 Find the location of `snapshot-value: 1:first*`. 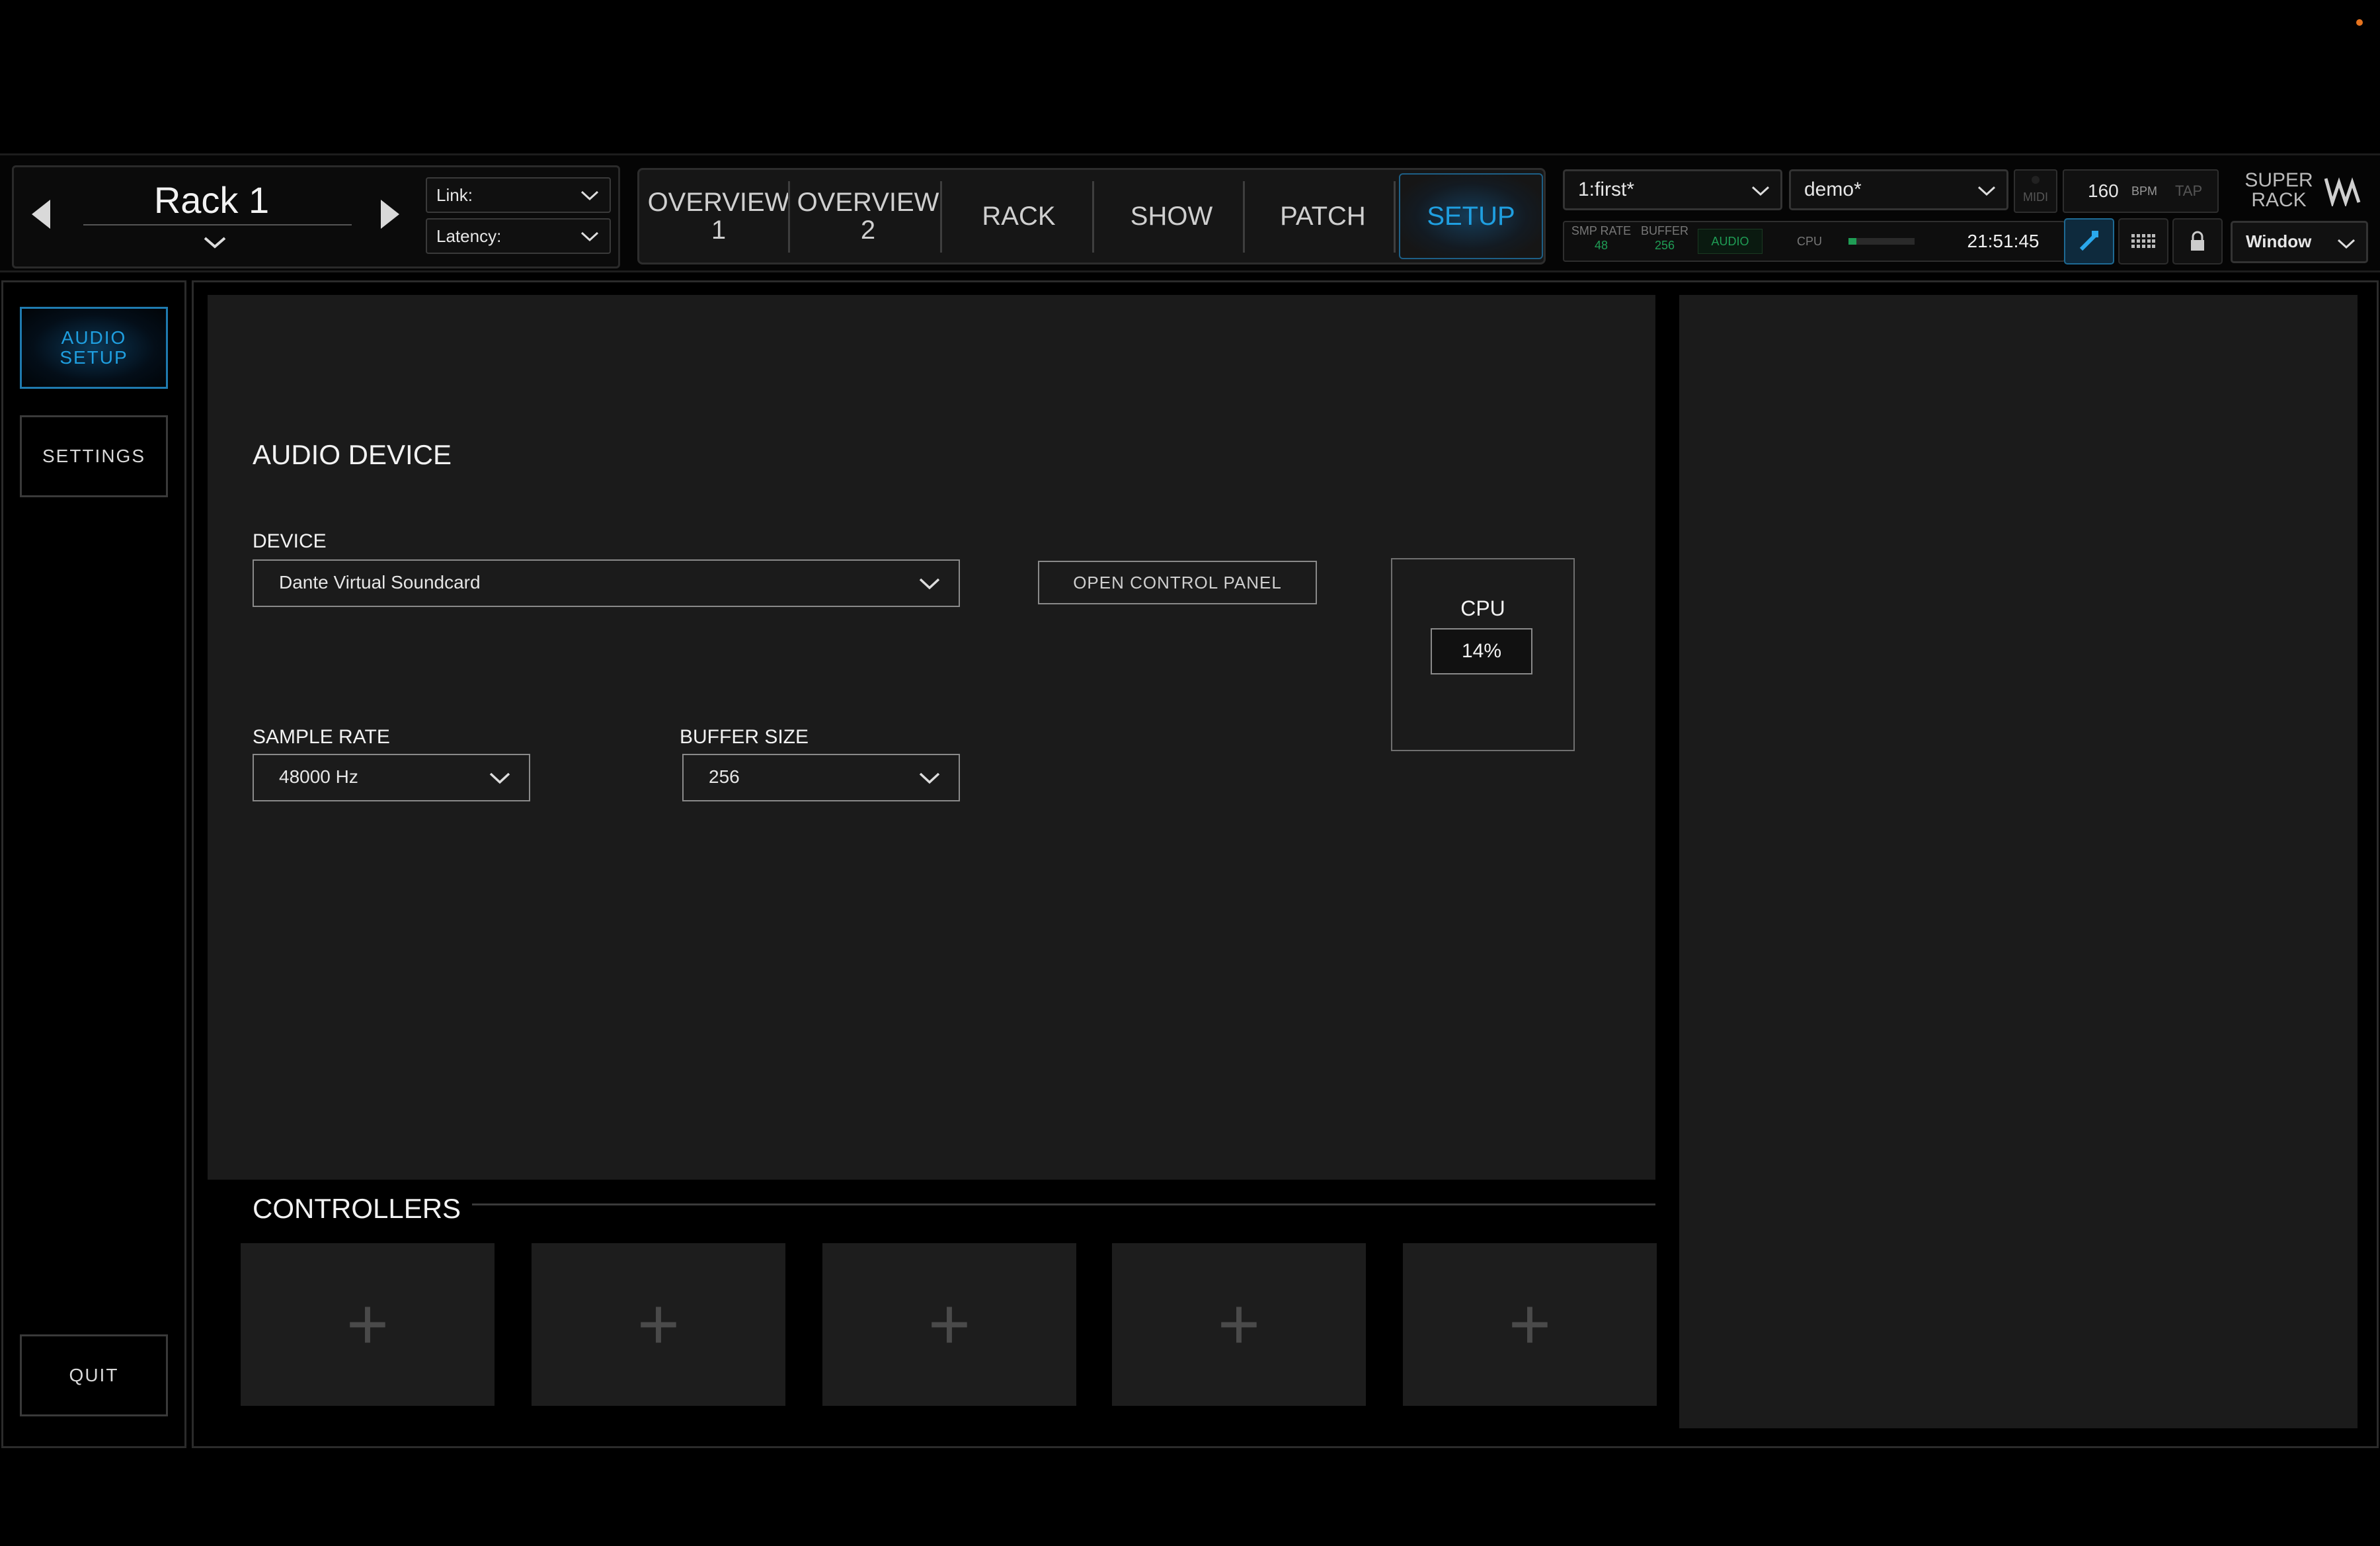

snapshot-value: 1:first* is located at coordinates (1606, 189).